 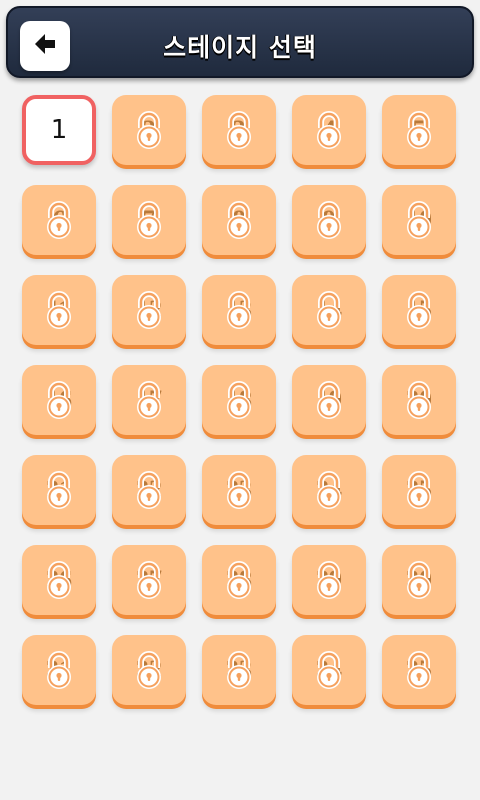 I want to click on stage-tile-3: 3, so click(x=239, y=130).